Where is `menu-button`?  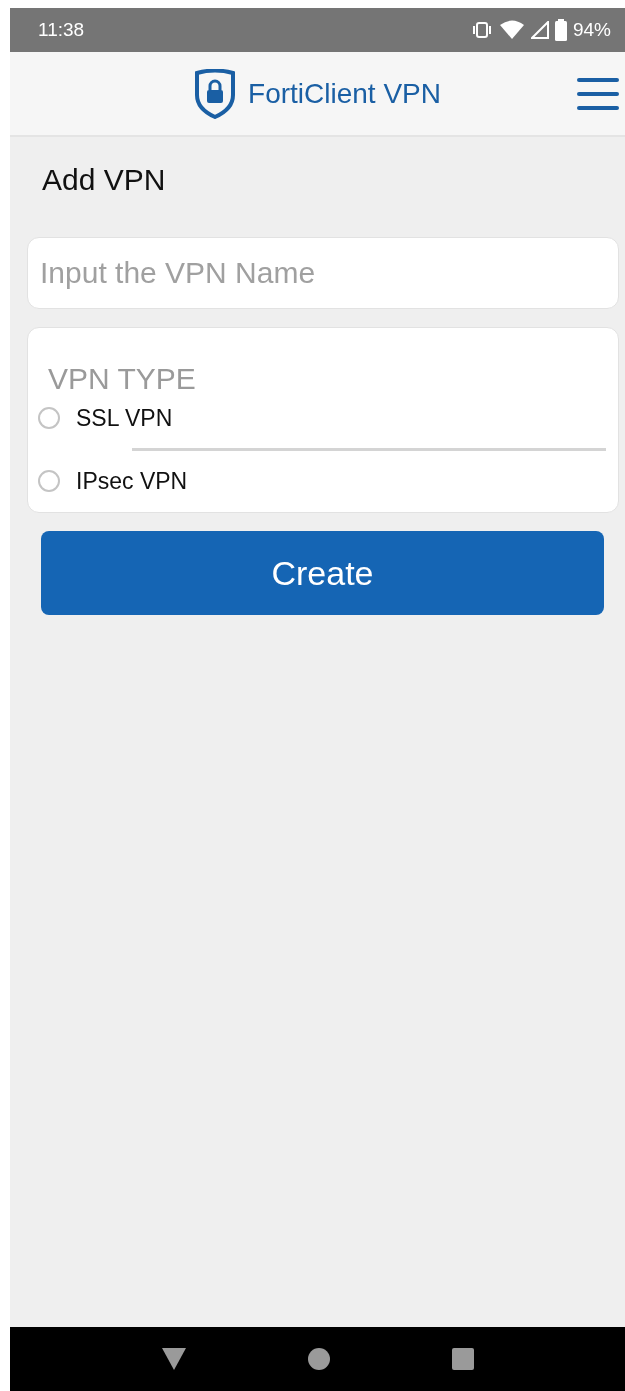
menu-button is located at coordinates (598, 94).